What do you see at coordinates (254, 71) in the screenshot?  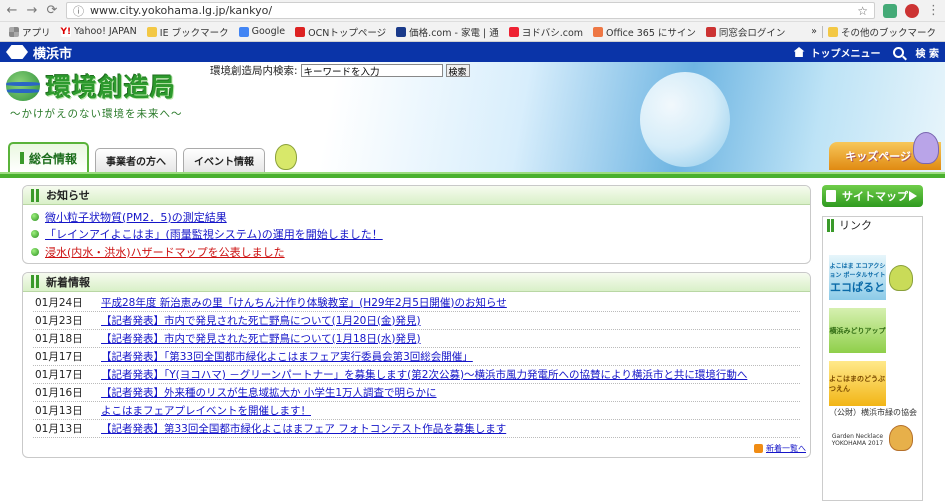 I see `search-label: 環境創造局内検索:` at bounding box center [254, 71].